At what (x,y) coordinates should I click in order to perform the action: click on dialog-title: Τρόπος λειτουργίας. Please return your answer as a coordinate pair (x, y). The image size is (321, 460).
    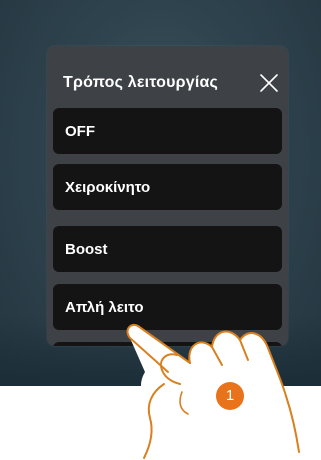
    Looking at the image, I should click on (141, 82).